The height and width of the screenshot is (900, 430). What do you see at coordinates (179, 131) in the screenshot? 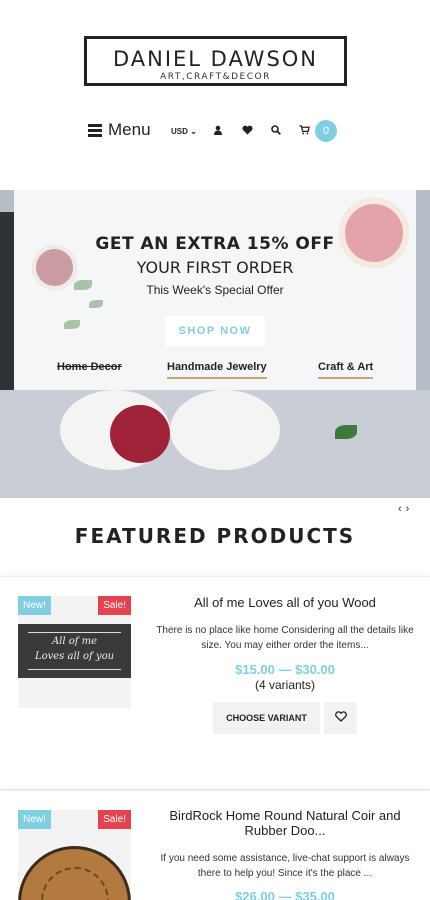
I see `currency-label: USD` at bounding box center [179, 131].